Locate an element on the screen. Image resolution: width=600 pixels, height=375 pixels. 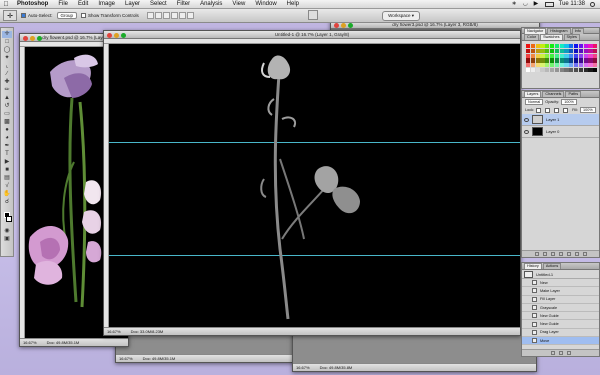
opacity-field: 100% is located at coordinates (569, 102).